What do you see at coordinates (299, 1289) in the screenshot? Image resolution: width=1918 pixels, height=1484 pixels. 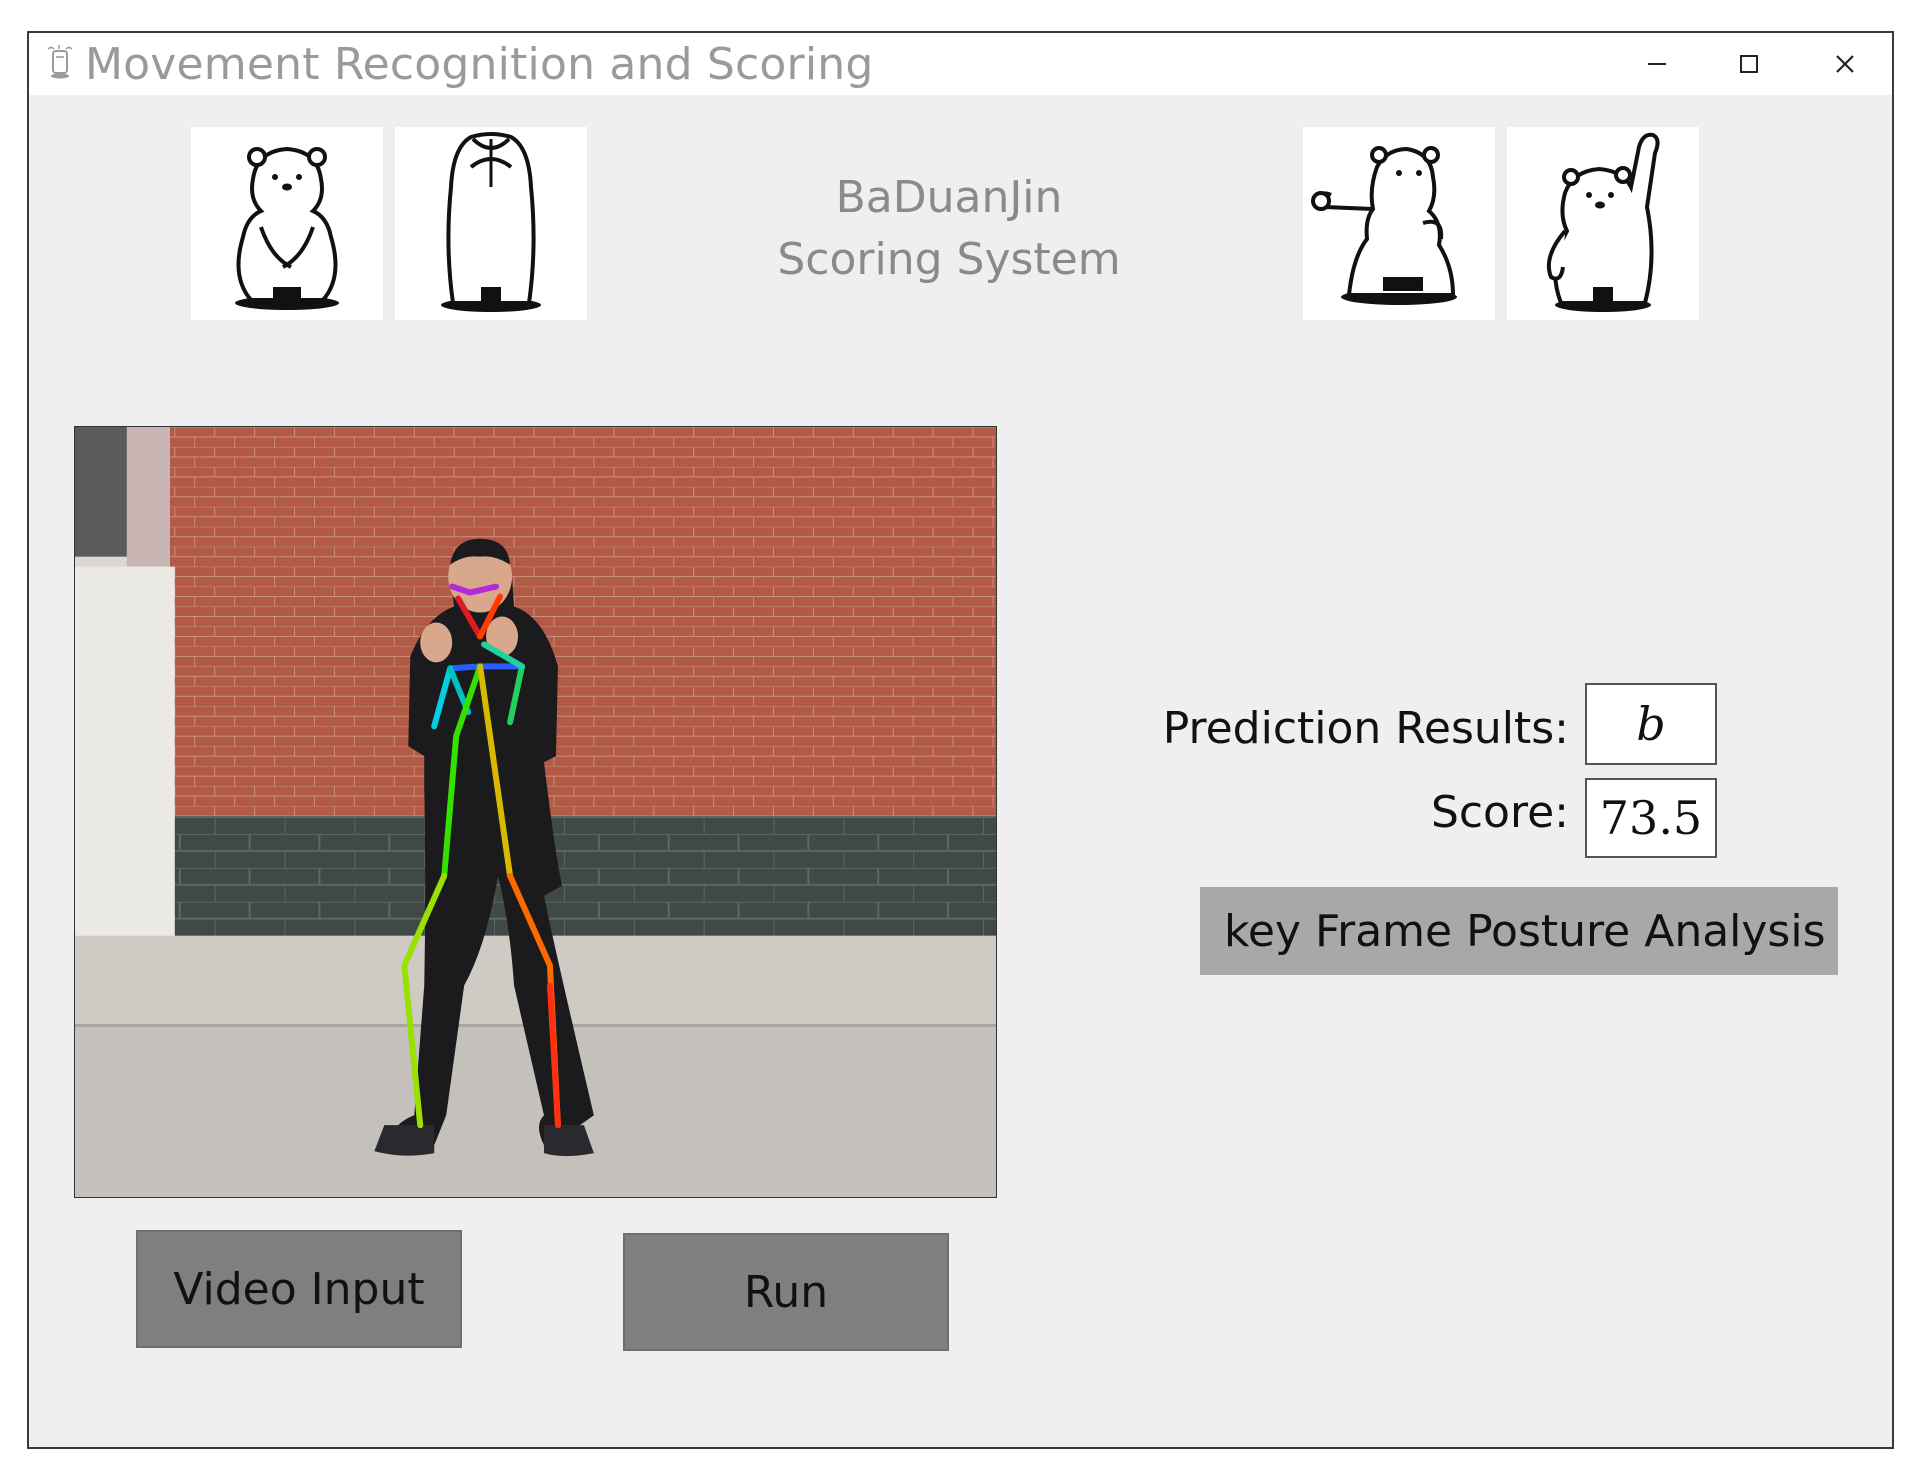 I see `video-input-button: Video Input` at bounding box center [299, 1289].